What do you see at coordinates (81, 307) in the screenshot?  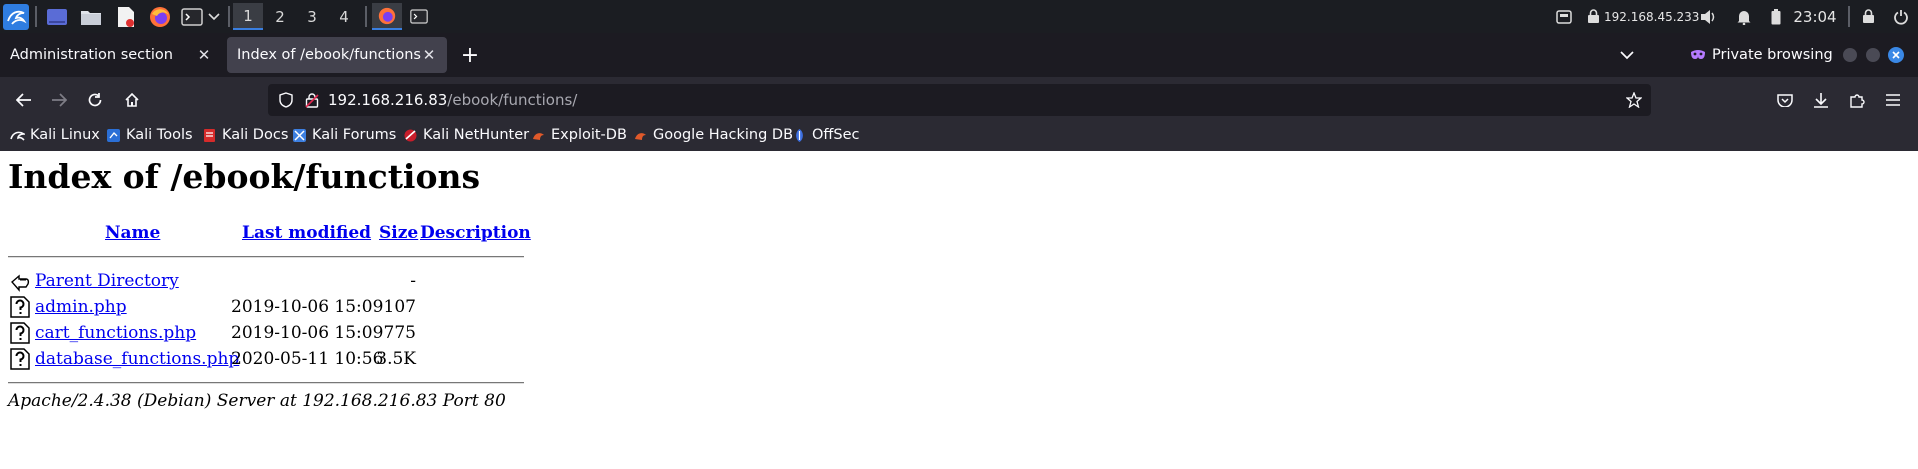 I see `file-link-admin-php: admin.php` at bounding box center [81, 307].